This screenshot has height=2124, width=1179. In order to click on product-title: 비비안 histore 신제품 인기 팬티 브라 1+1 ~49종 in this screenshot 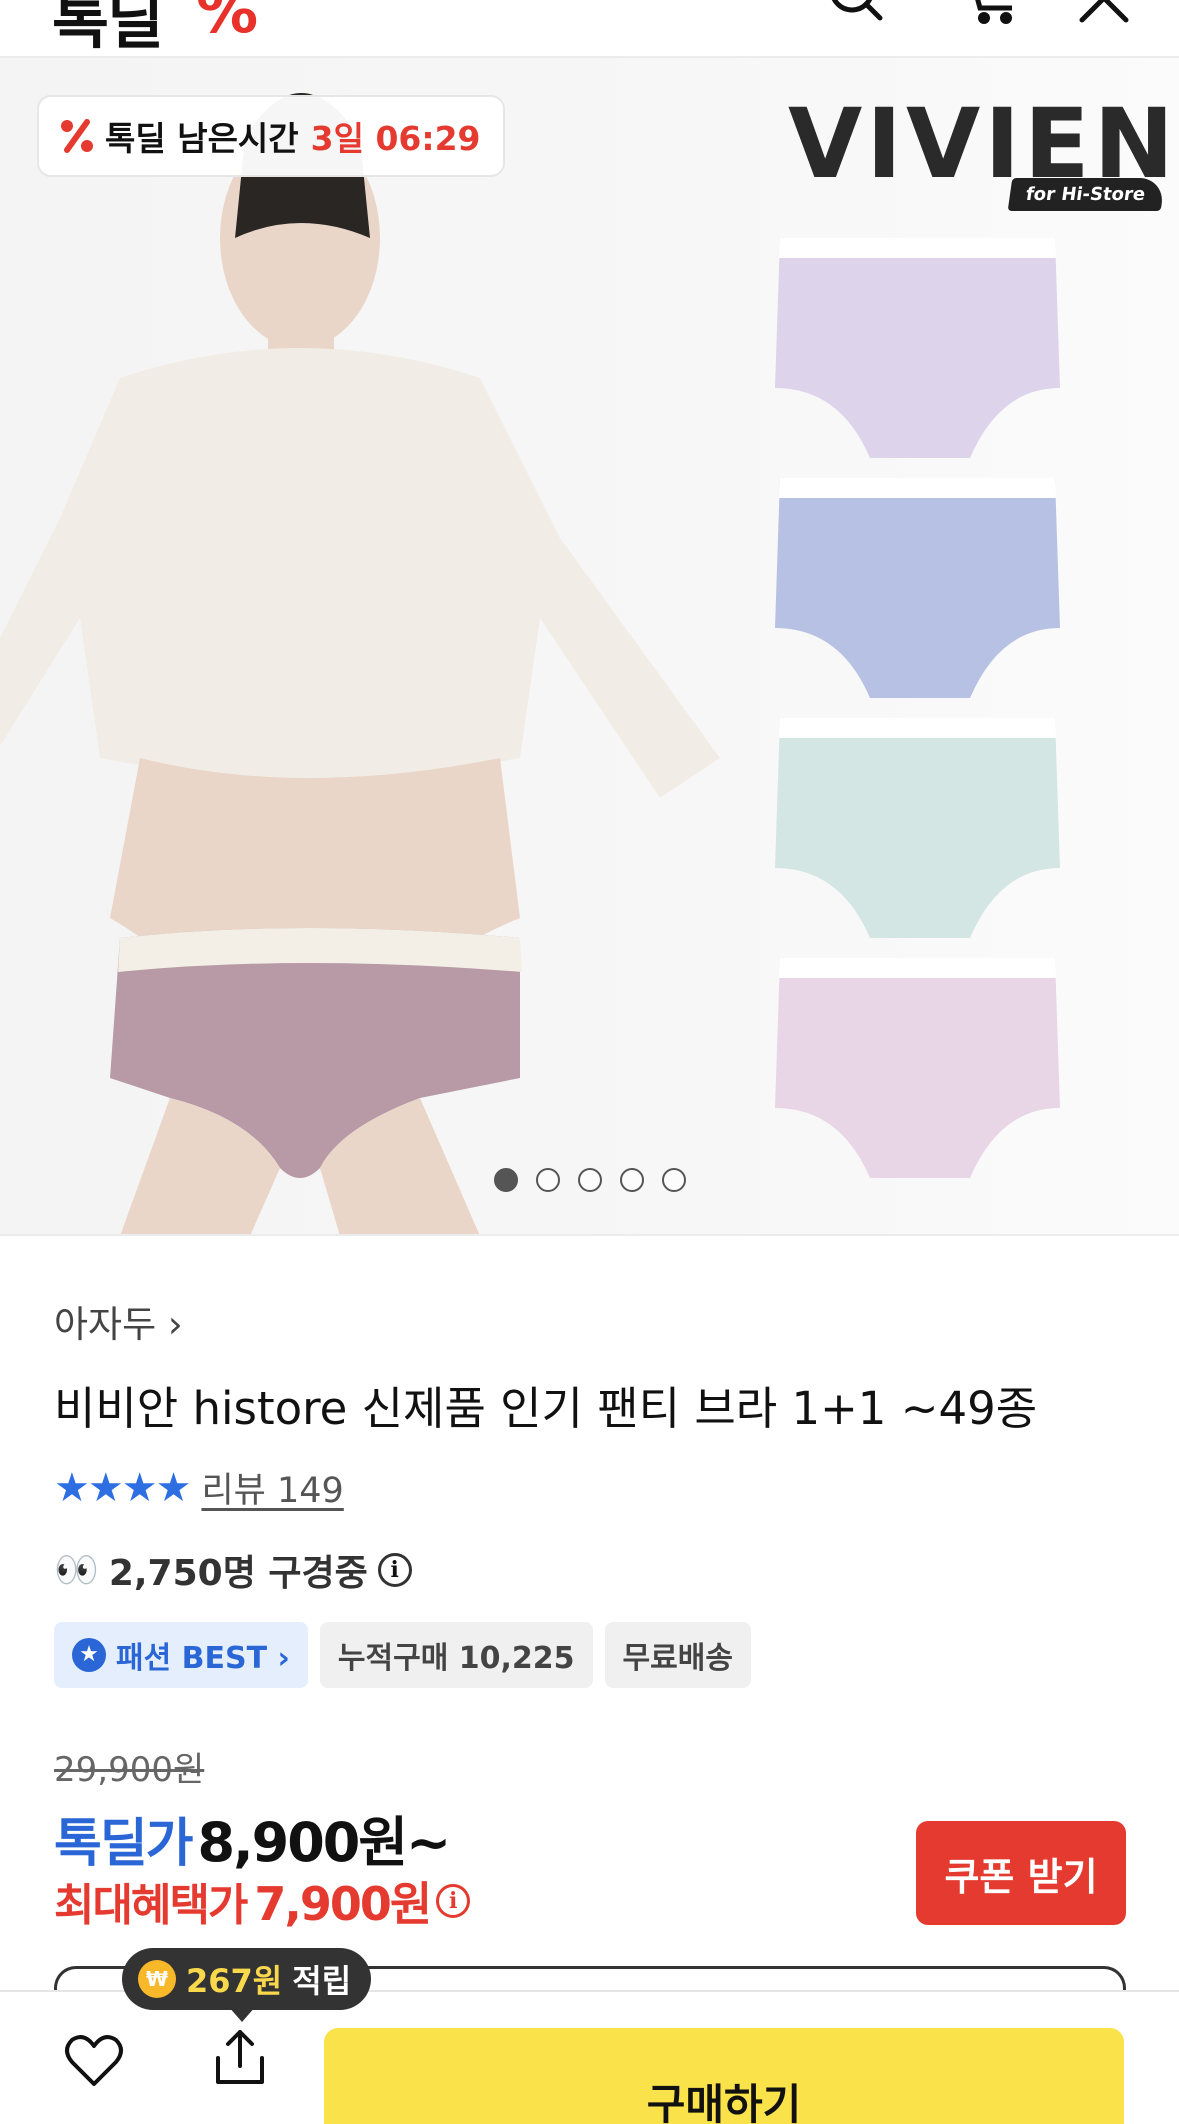, I will do `click(546, 1408)`.